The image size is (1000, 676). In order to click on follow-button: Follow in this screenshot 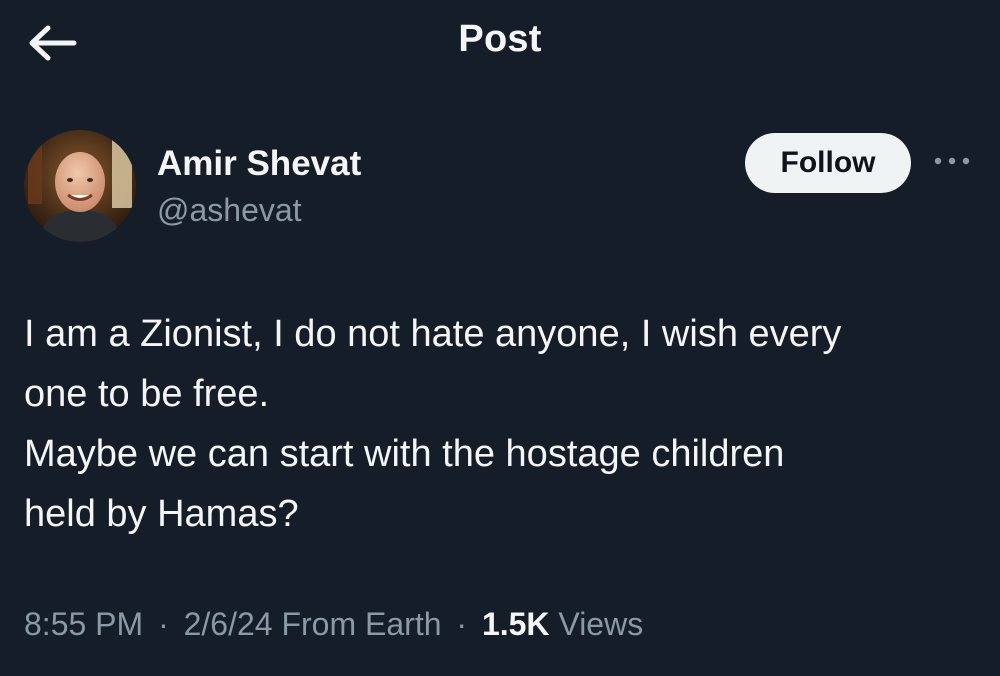, I will do `click(828, 163)`.